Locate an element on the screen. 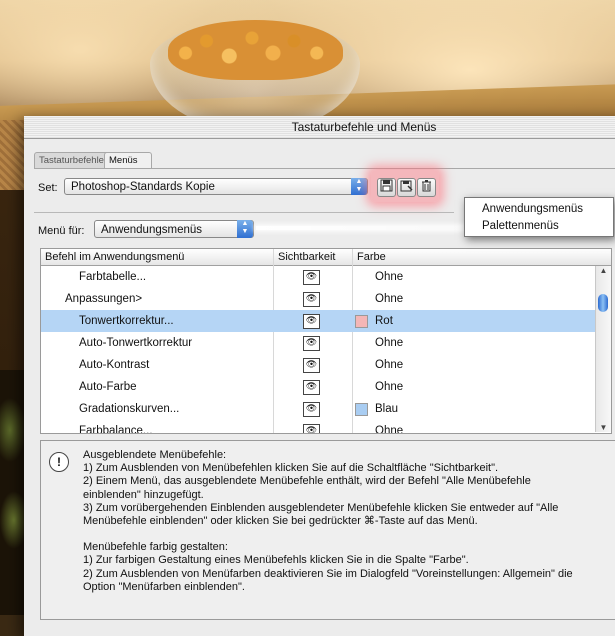 This screenshot has width=615, height=636. row-command-label: Auto-Tonwertkorrektur is located at coordinates (136, 343).